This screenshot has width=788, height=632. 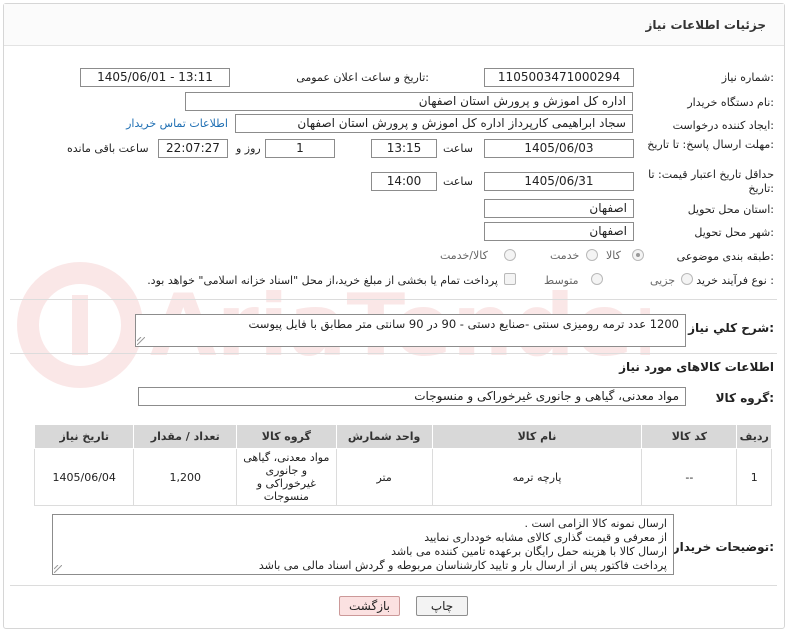 What do you see at coordinates (394, 25) in the screenshot?
I see `panel-header: جزئیات اطلاعات نیاز` at bounding box center [394, 25].